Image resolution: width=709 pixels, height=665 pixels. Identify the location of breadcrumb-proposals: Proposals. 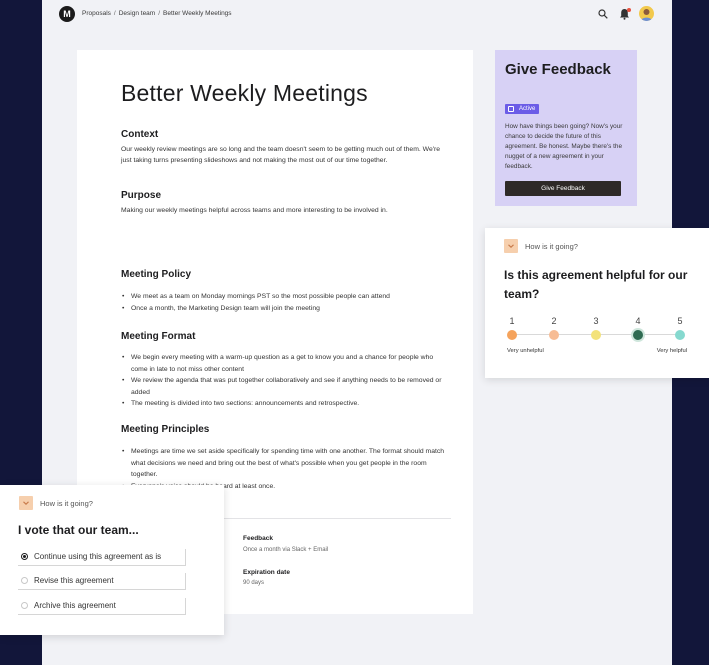
(96, 13).